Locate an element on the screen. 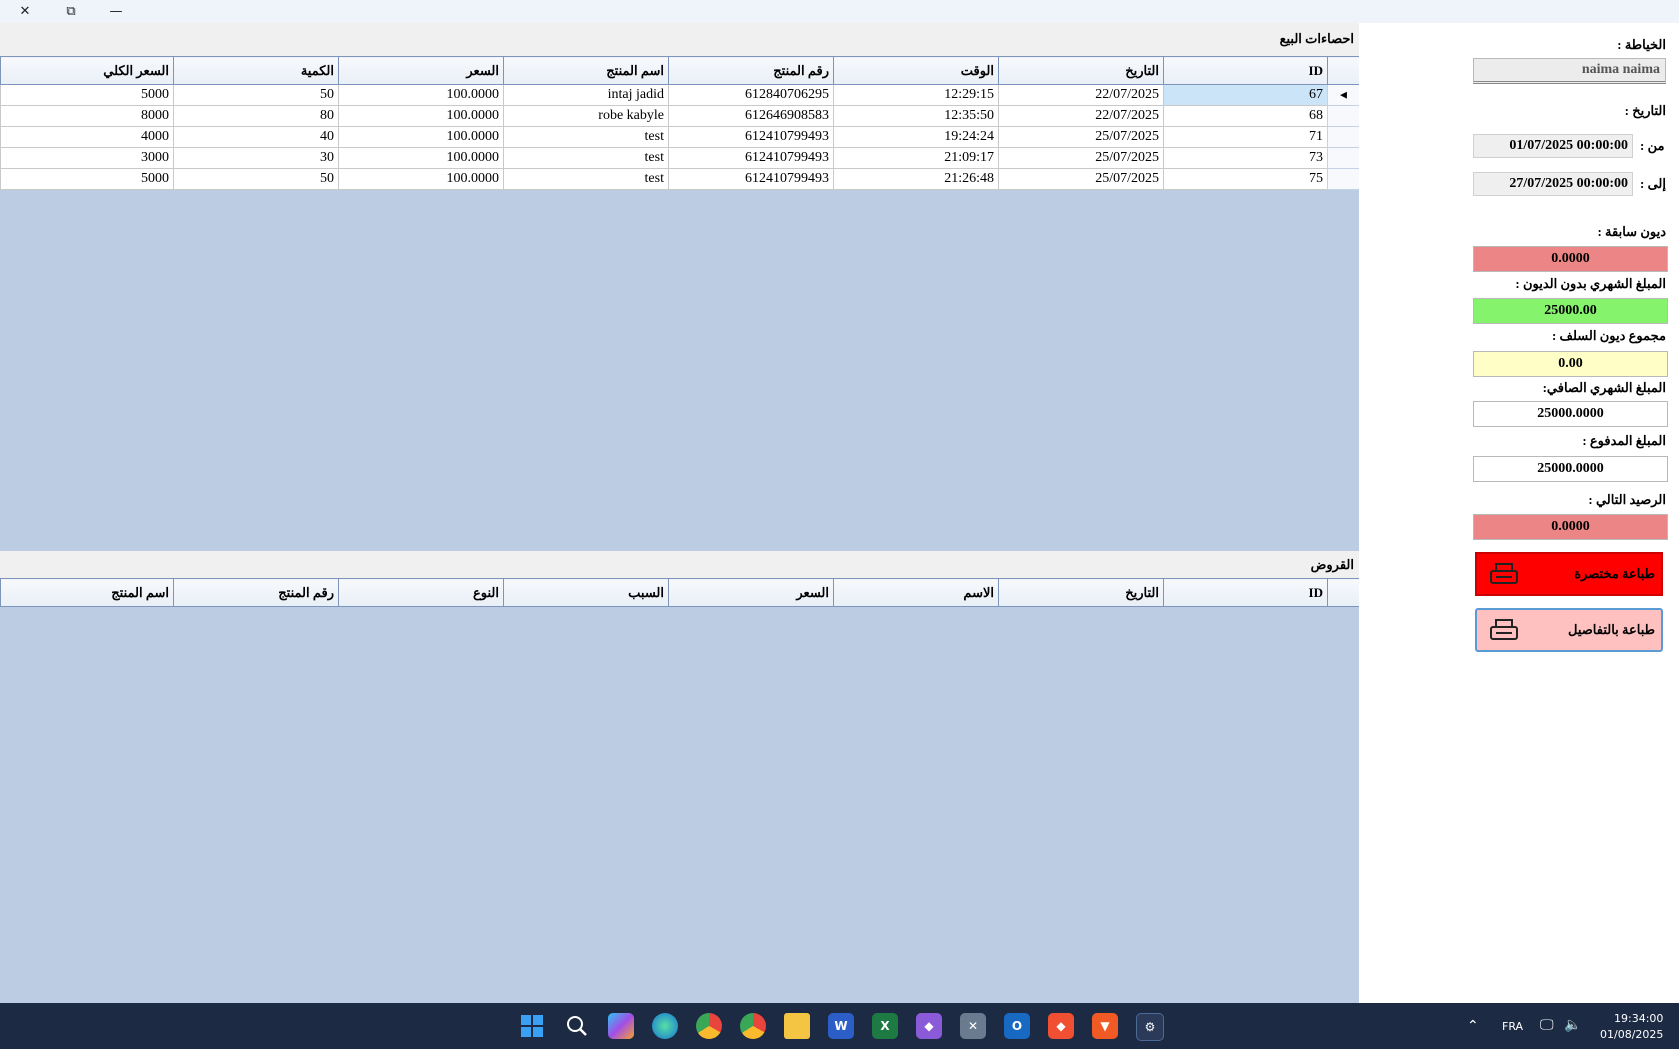 This screenshot has height=1049, width=1679. table-cell: 67 is located at coordinates (1245, 95).